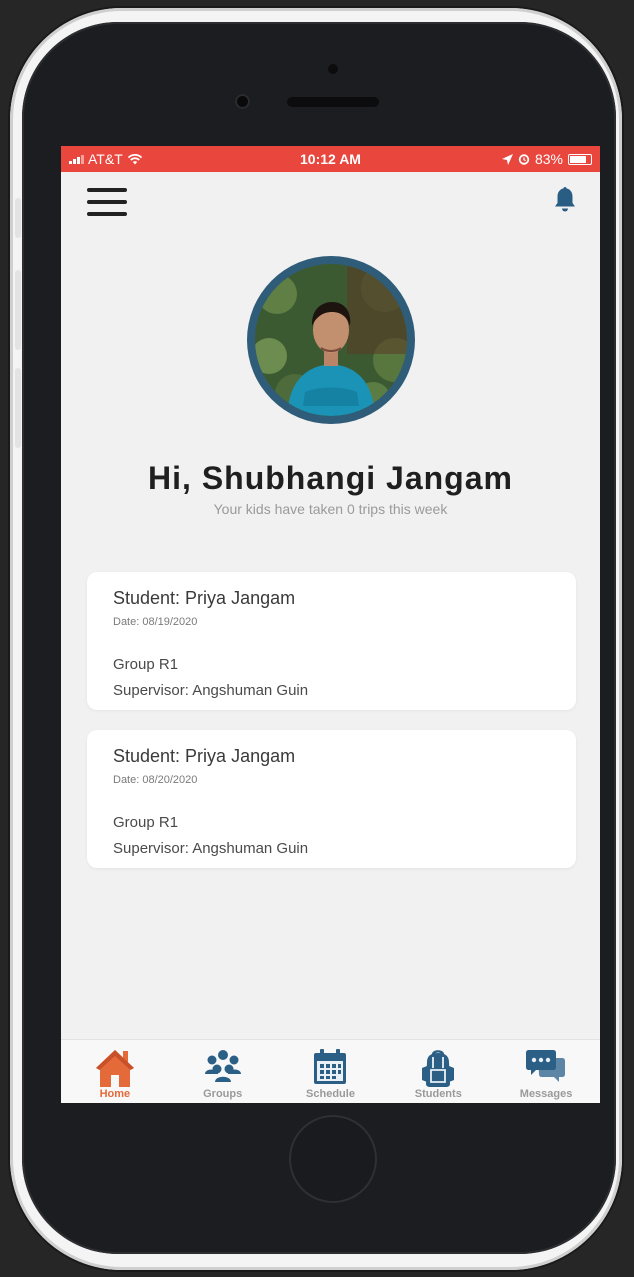 This screenshot has height=1277, width=634. What do you see at coordinates (333, 69) in the screenshot?
I see `proximity-sensor` at bounding box center [333, 69].